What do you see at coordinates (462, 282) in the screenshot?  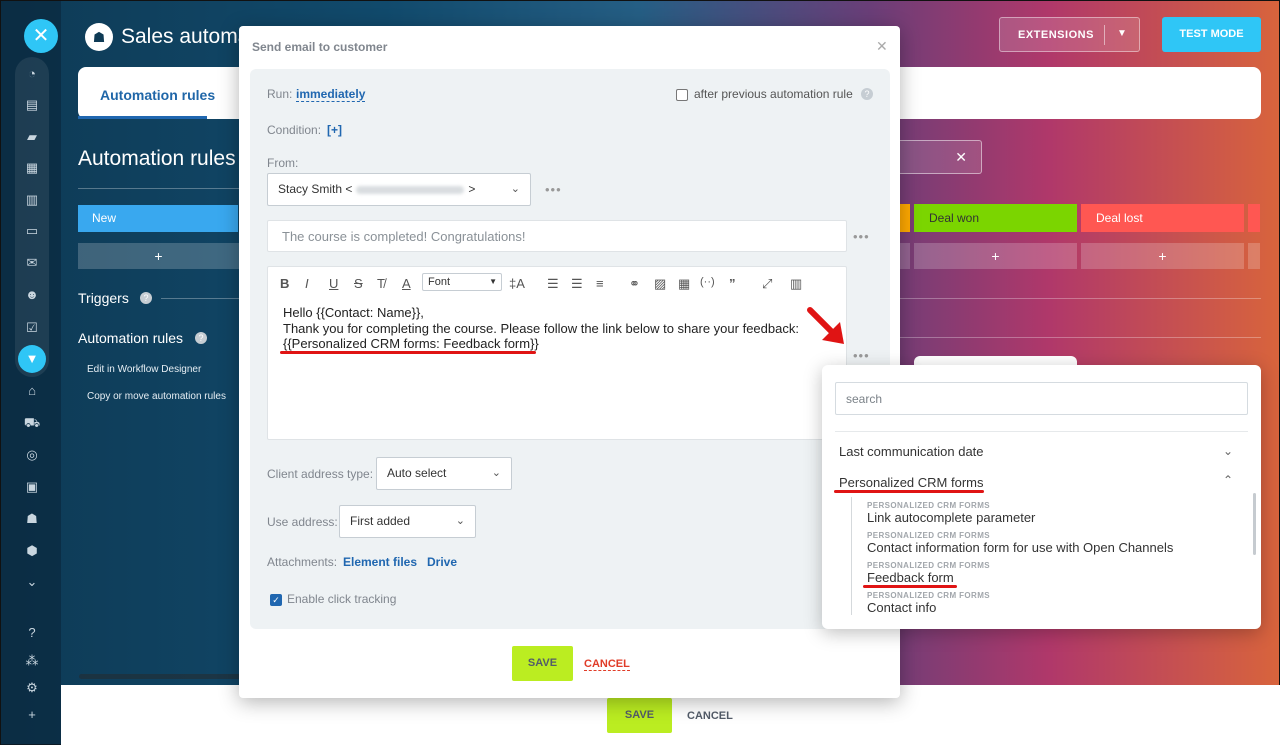 I see `font-select: Font ▼` at bounding box center [462, 282].